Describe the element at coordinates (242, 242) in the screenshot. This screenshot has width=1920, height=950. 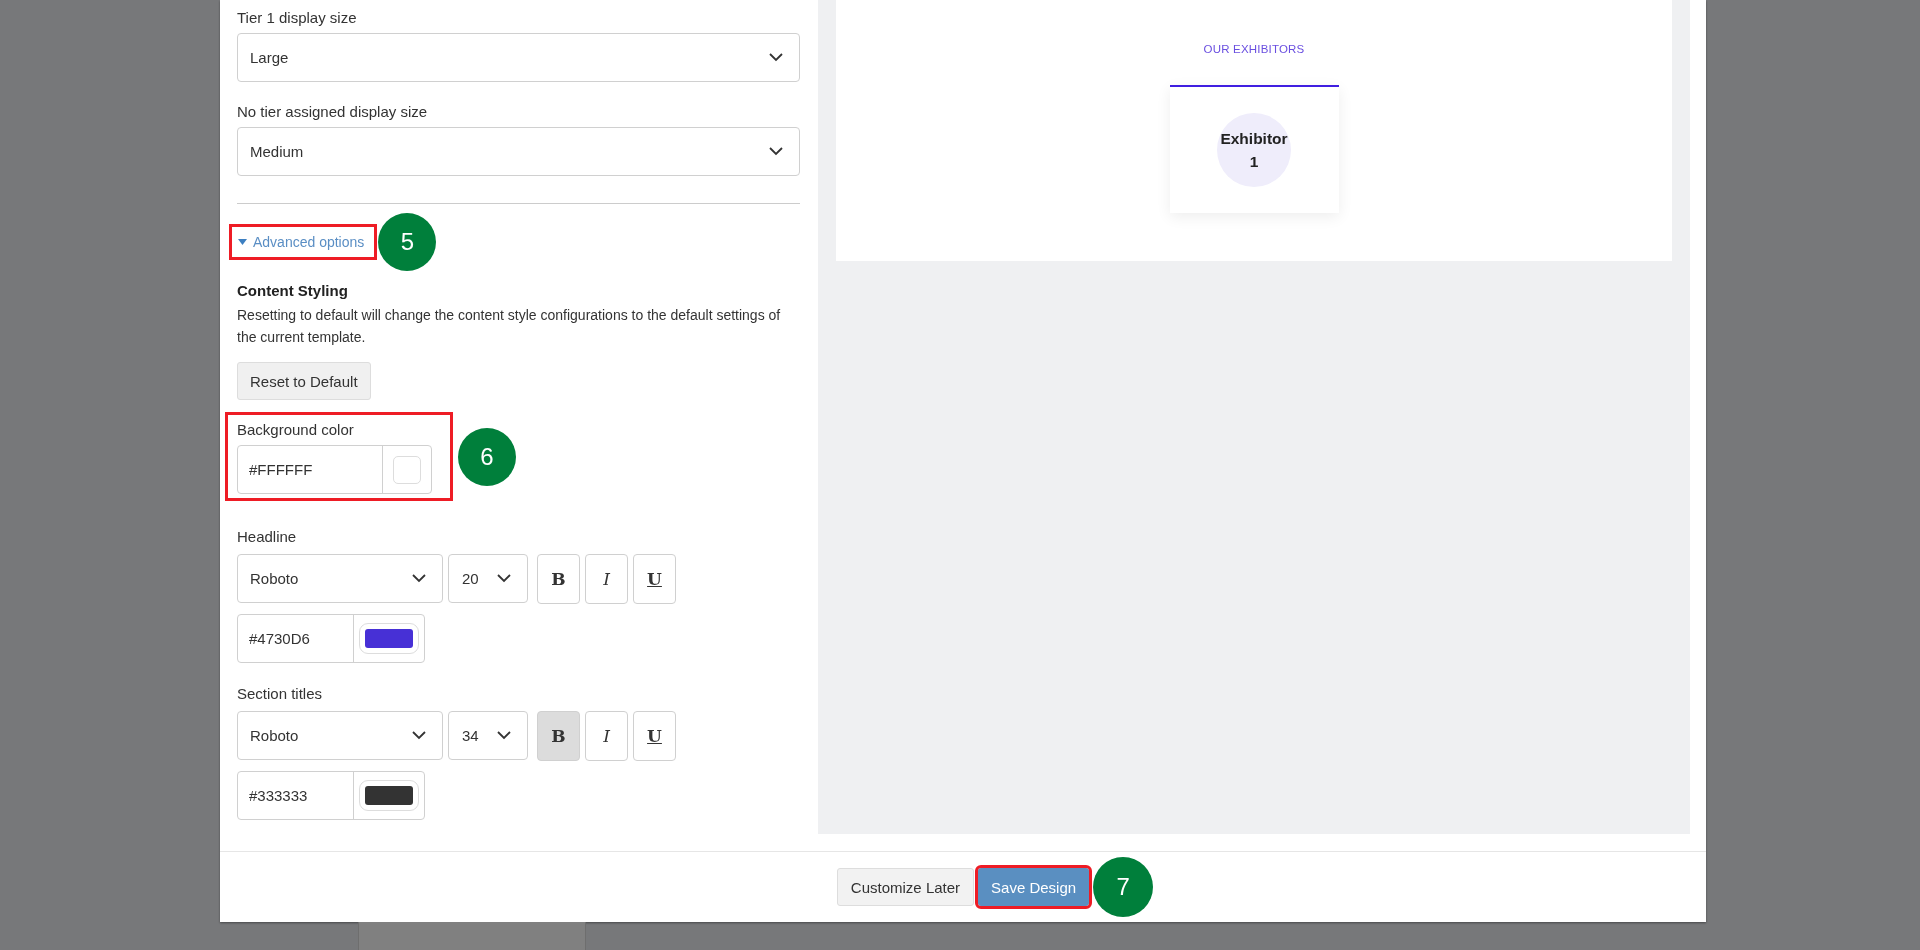
I see `caret-icon` at that location.